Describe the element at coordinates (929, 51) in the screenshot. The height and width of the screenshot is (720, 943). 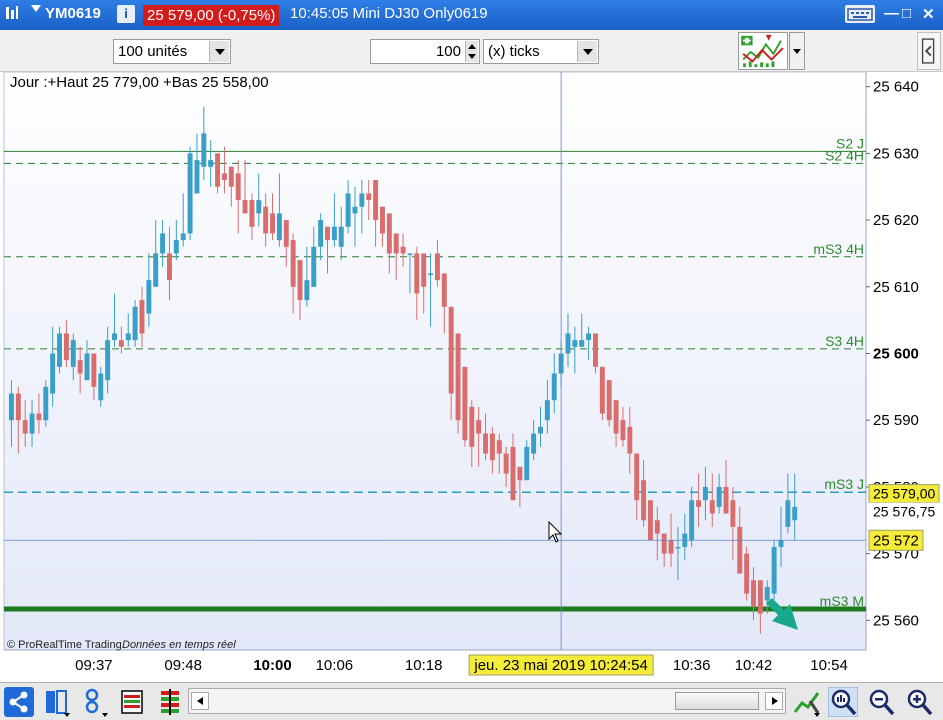
I see `side-panel-toggle-icon` at that location.